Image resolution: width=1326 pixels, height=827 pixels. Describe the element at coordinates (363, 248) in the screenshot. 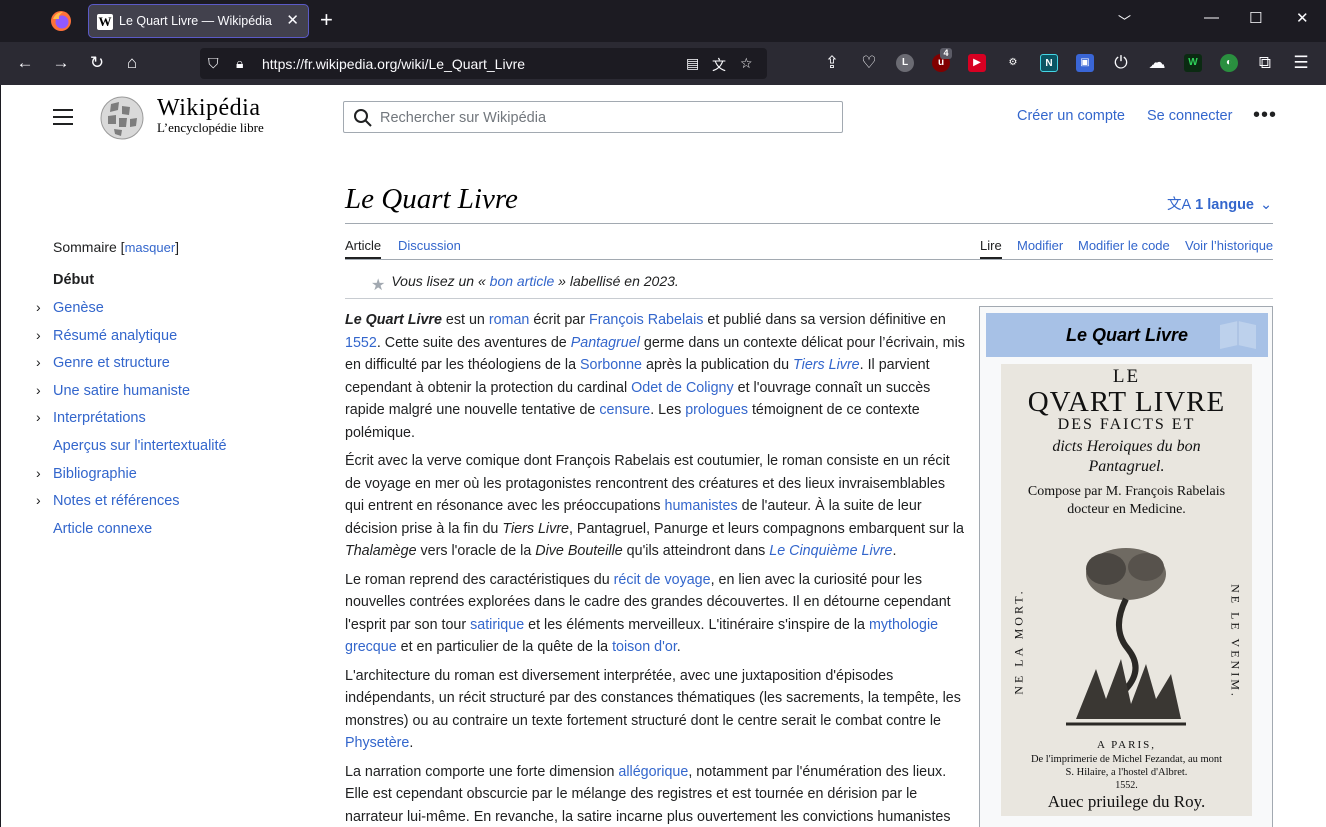

I see `tab-article: Article` at that location.